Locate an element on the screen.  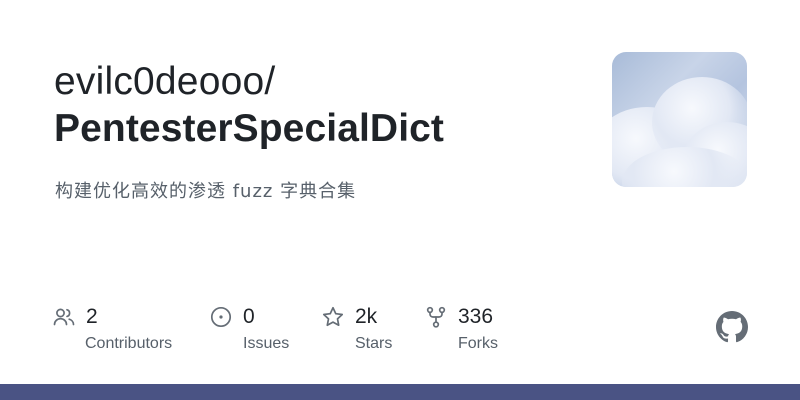
repo-description: 构建优化高效的渗透 fuzz 字典合集 is located at coordinates (206, 191).